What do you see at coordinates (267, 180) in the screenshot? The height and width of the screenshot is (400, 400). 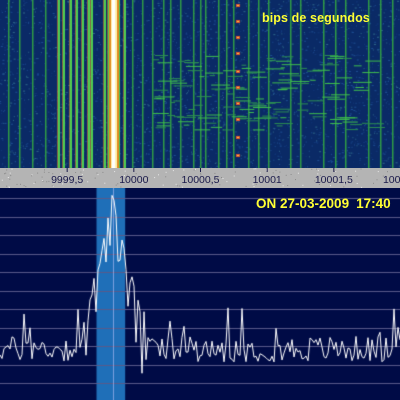 I see `axis-tick-label: 10001` at bounding box center [267, 180].